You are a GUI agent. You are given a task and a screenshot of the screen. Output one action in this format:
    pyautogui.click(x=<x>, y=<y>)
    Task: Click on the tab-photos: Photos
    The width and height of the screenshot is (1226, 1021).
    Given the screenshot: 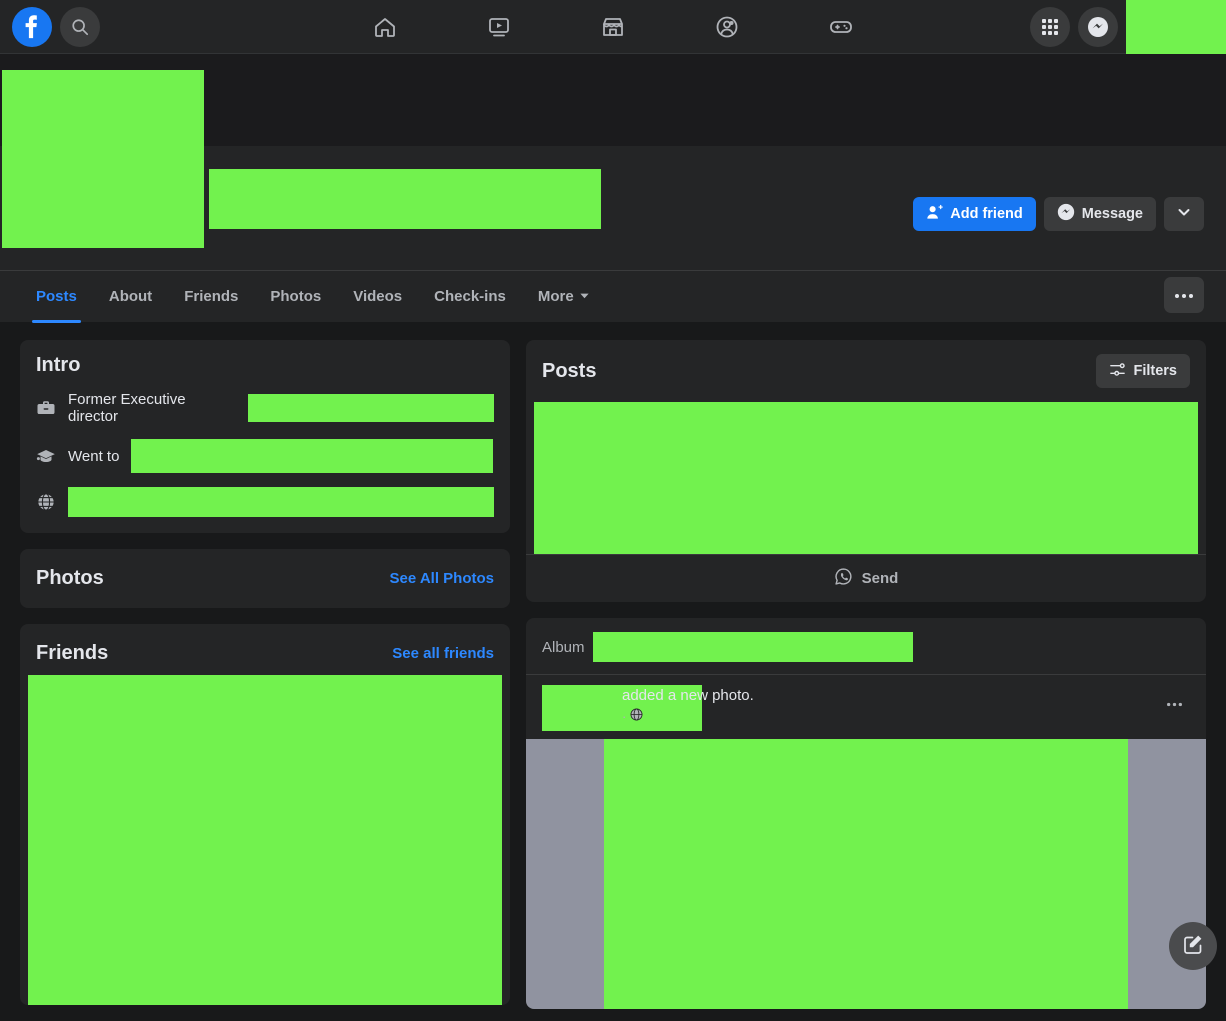 What is the action you would take?
    pyautogui.click(x=295, y=297)
    